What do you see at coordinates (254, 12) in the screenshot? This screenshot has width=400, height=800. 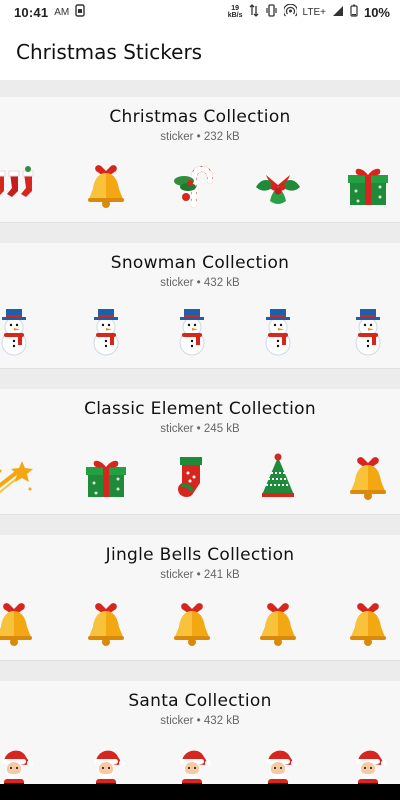 I see `data-transfer-icon` at bounding box center [254, 12].